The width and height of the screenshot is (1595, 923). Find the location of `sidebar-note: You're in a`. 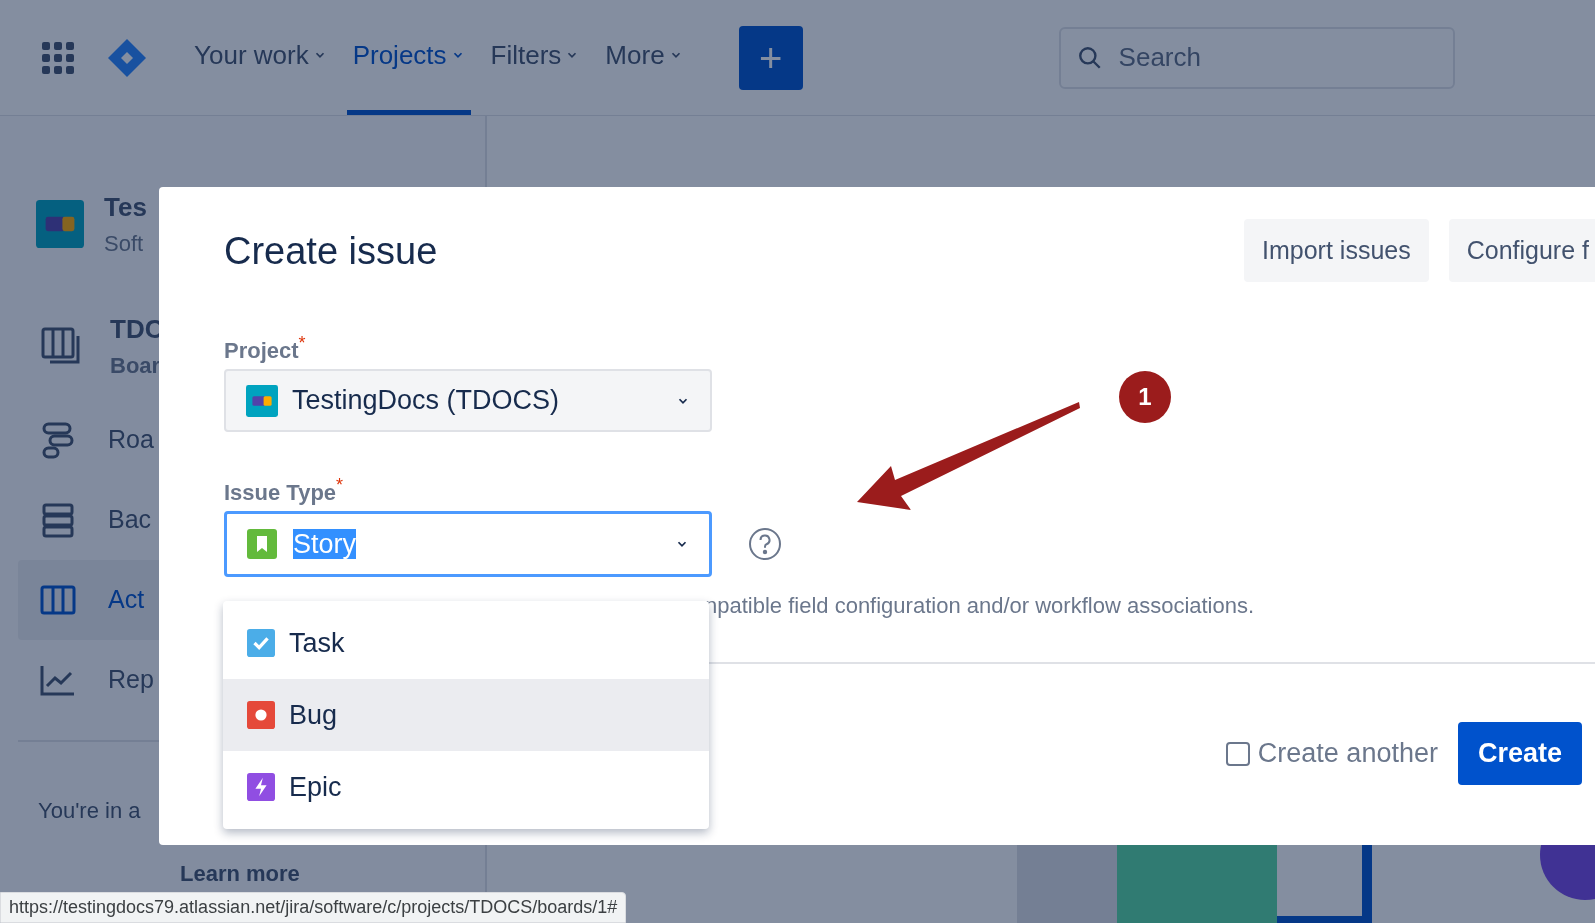

sidebar-note: You're in a is located at coordinates (89, 811).